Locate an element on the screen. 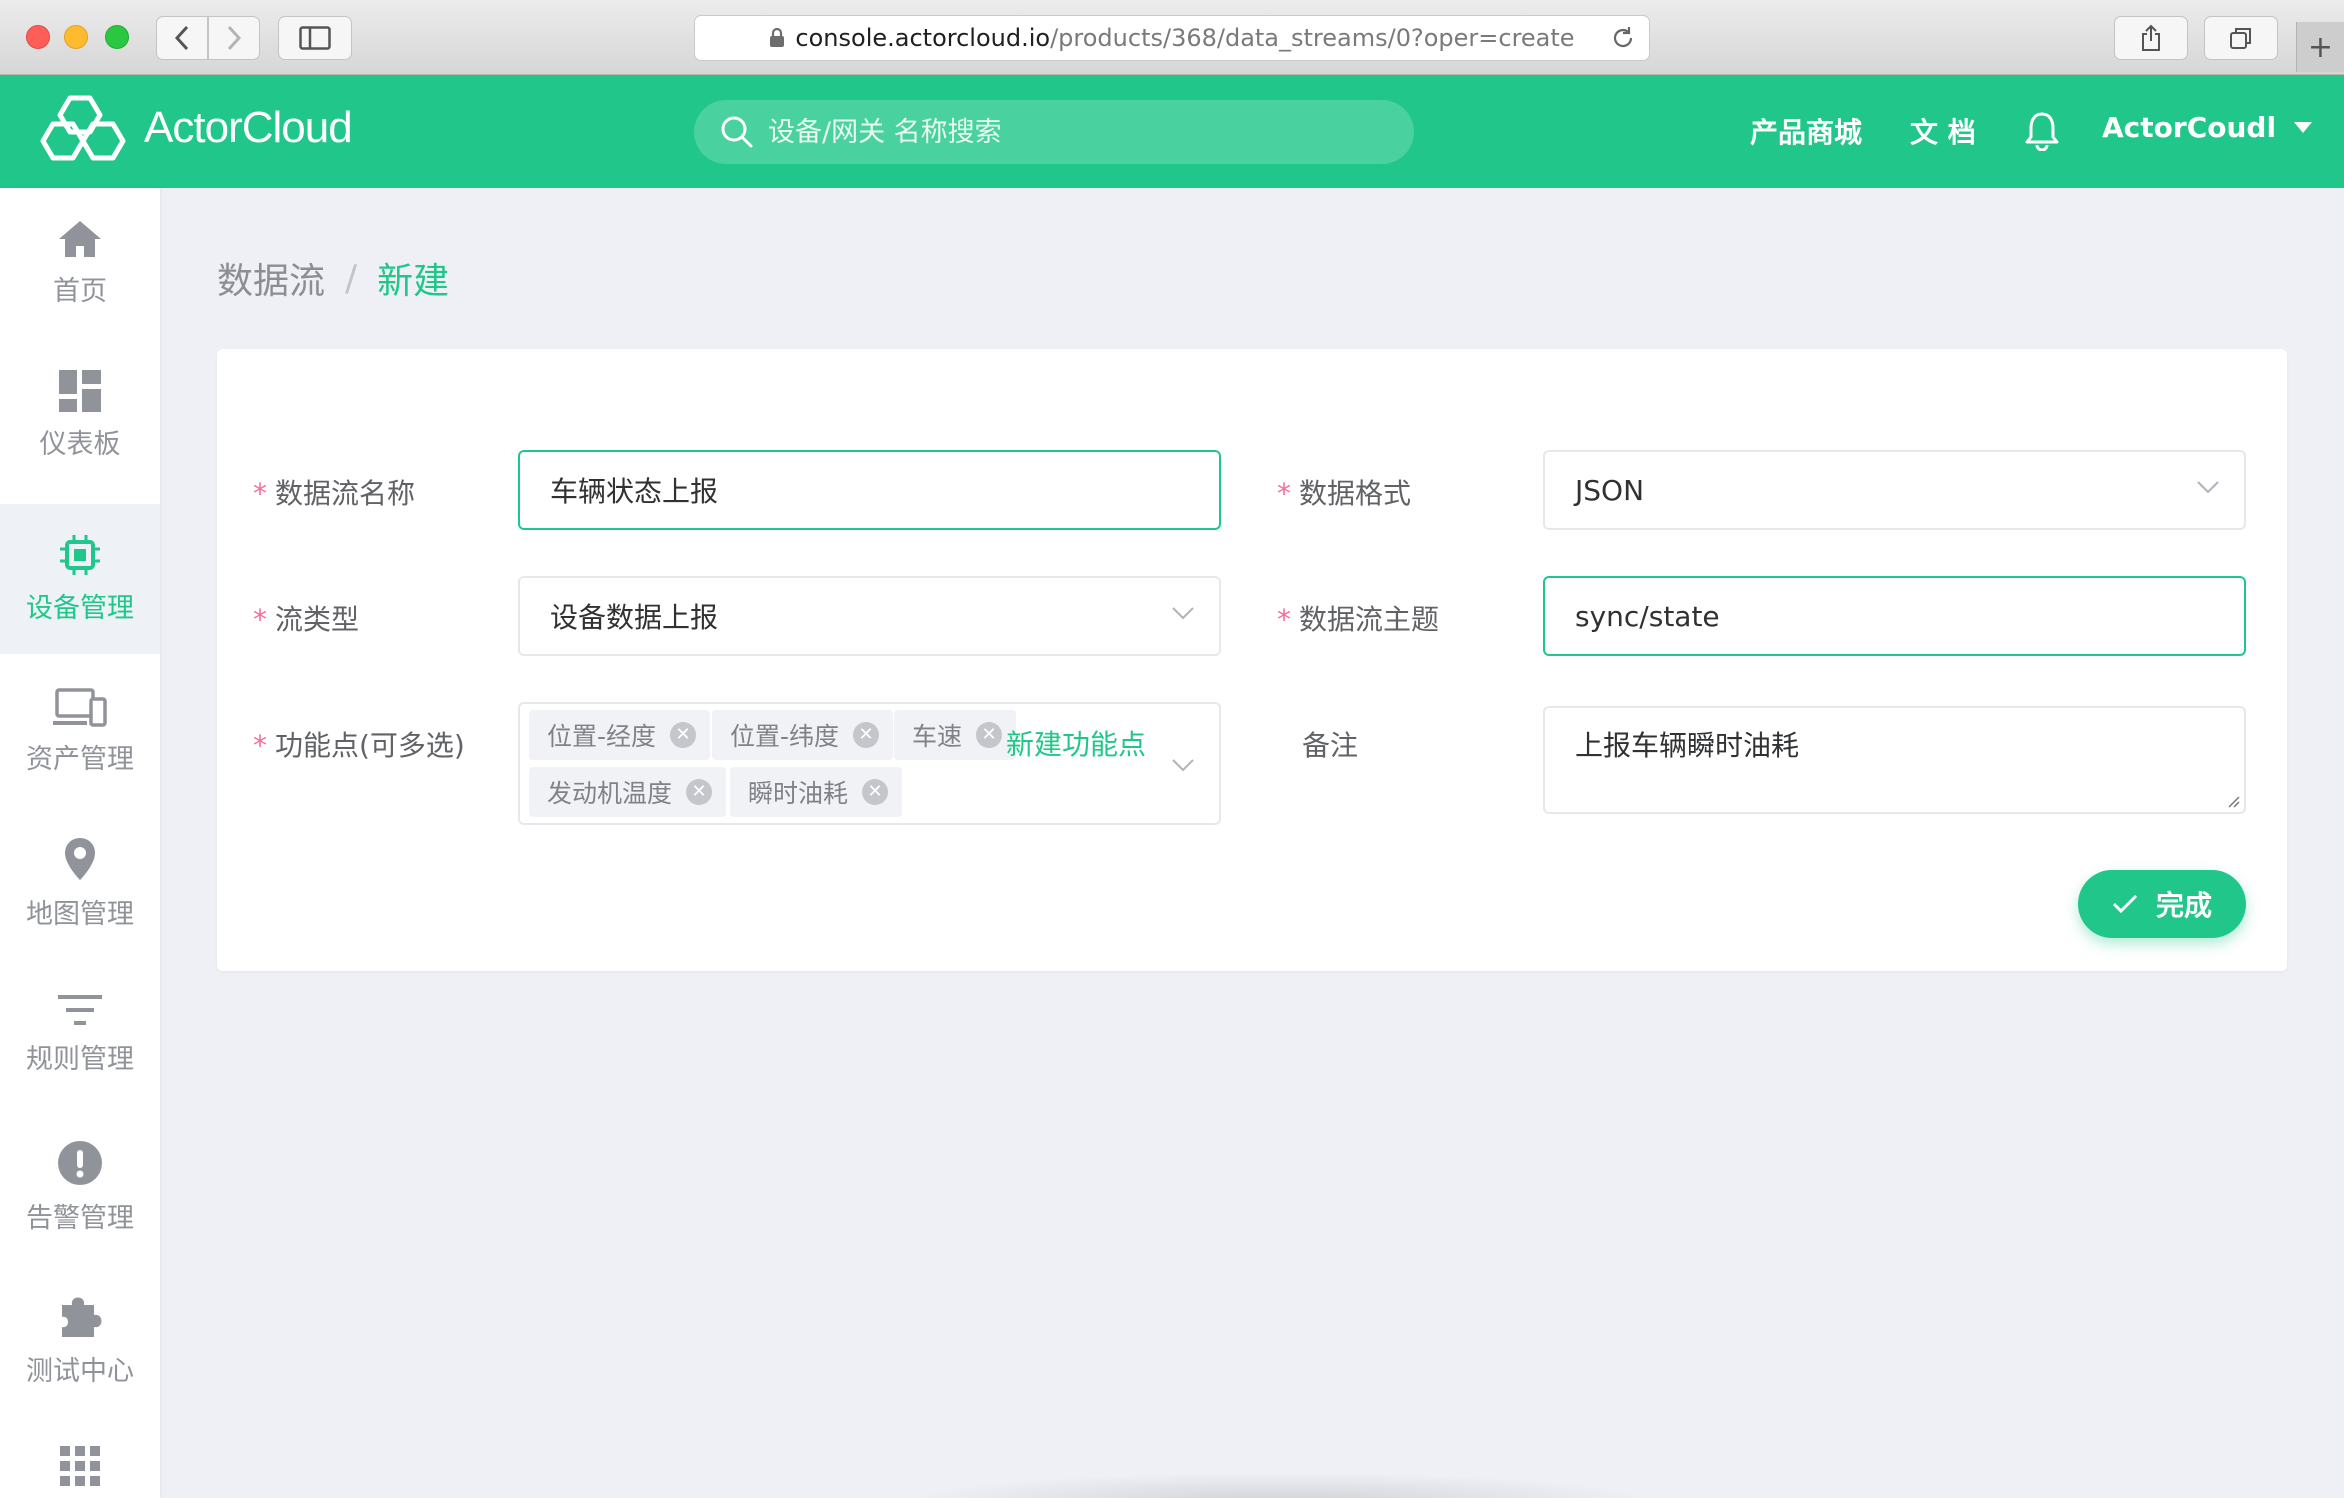 This screenshot has height=1498, width=2344. submit-label: 完成 is located at coordinates (2183, 905).